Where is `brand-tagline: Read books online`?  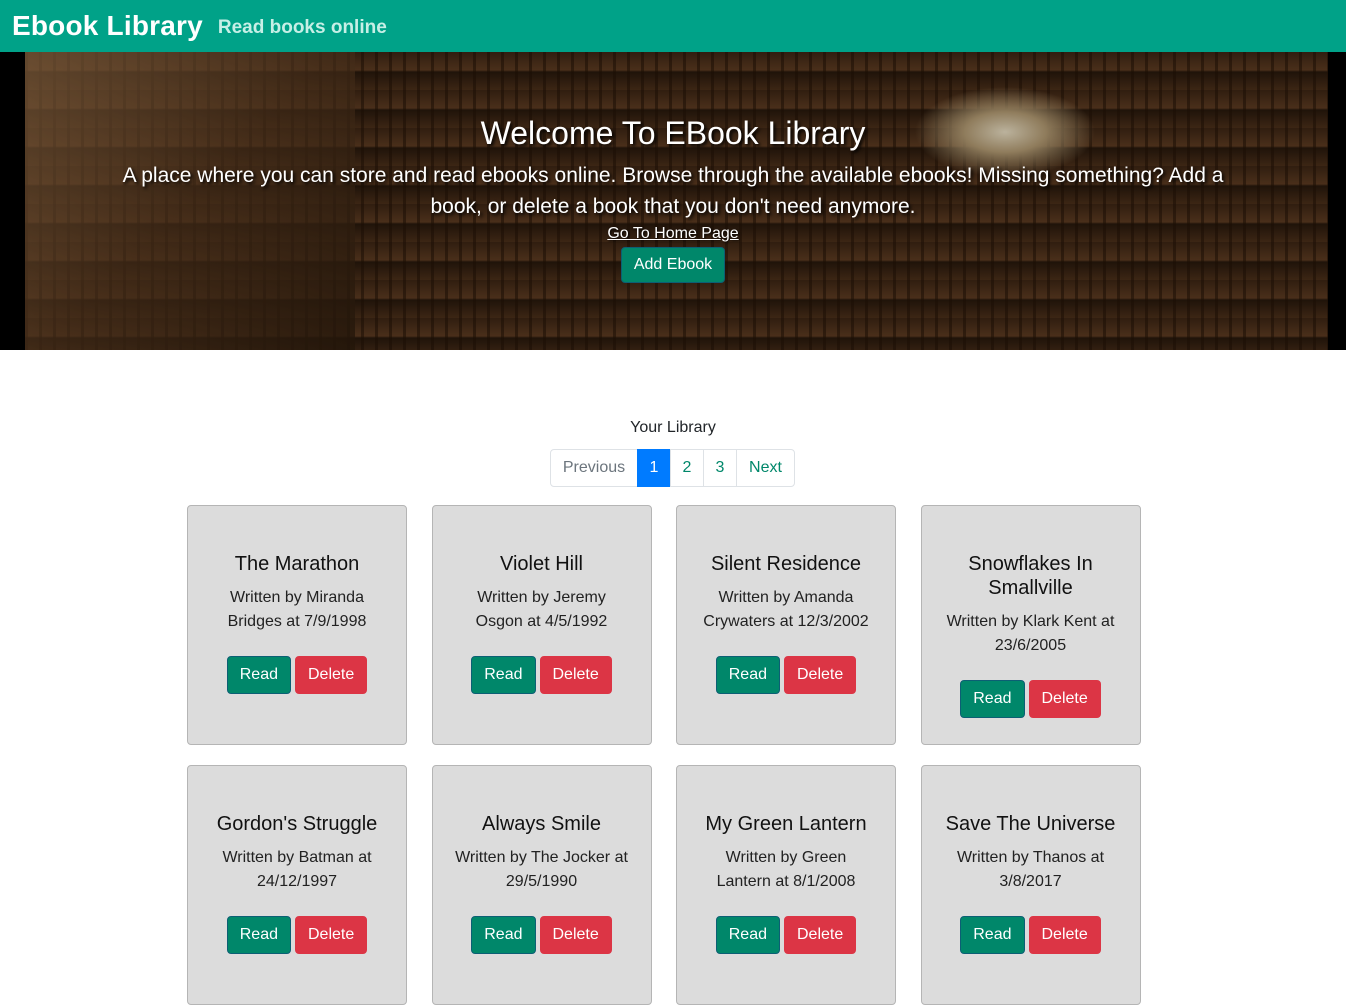
brand-tagline: Read books online is located at coordinates (302, 27).